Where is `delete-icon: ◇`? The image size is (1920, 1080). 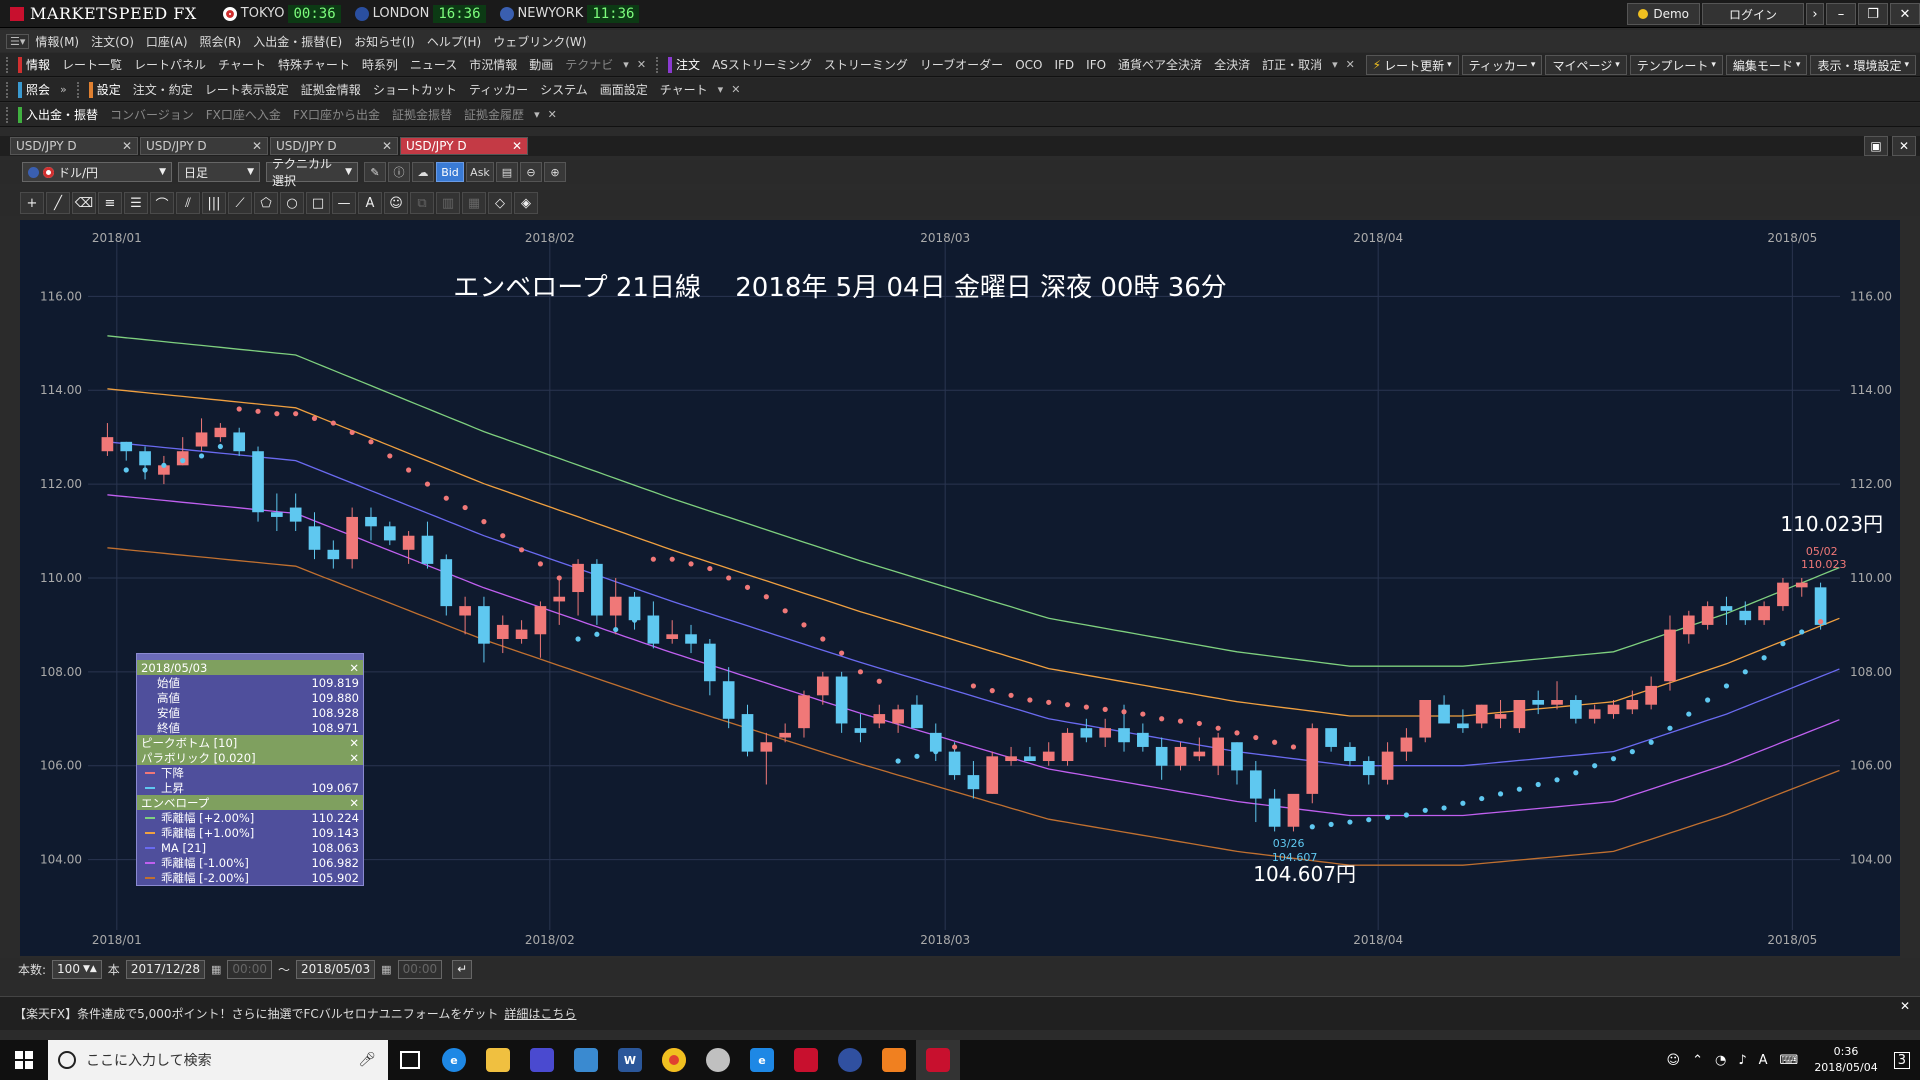 delete-icon: ◇ is located at coordinates (500, 203).